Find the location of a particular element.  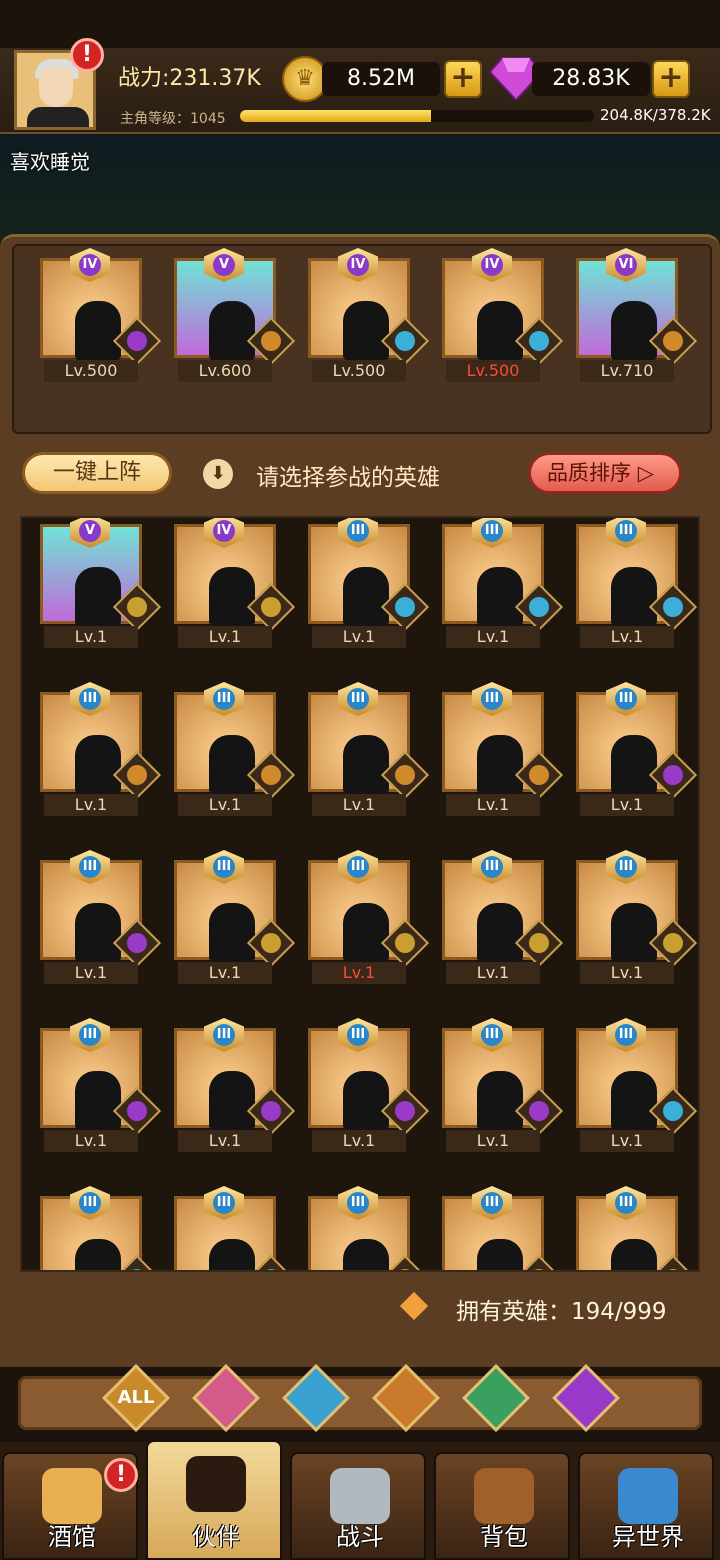

battle-lineup: IV Lv.500 V Lv.600 IV Lv.500 IV Lv.500 VI Lv.710 is located at coordinates (362, 339).